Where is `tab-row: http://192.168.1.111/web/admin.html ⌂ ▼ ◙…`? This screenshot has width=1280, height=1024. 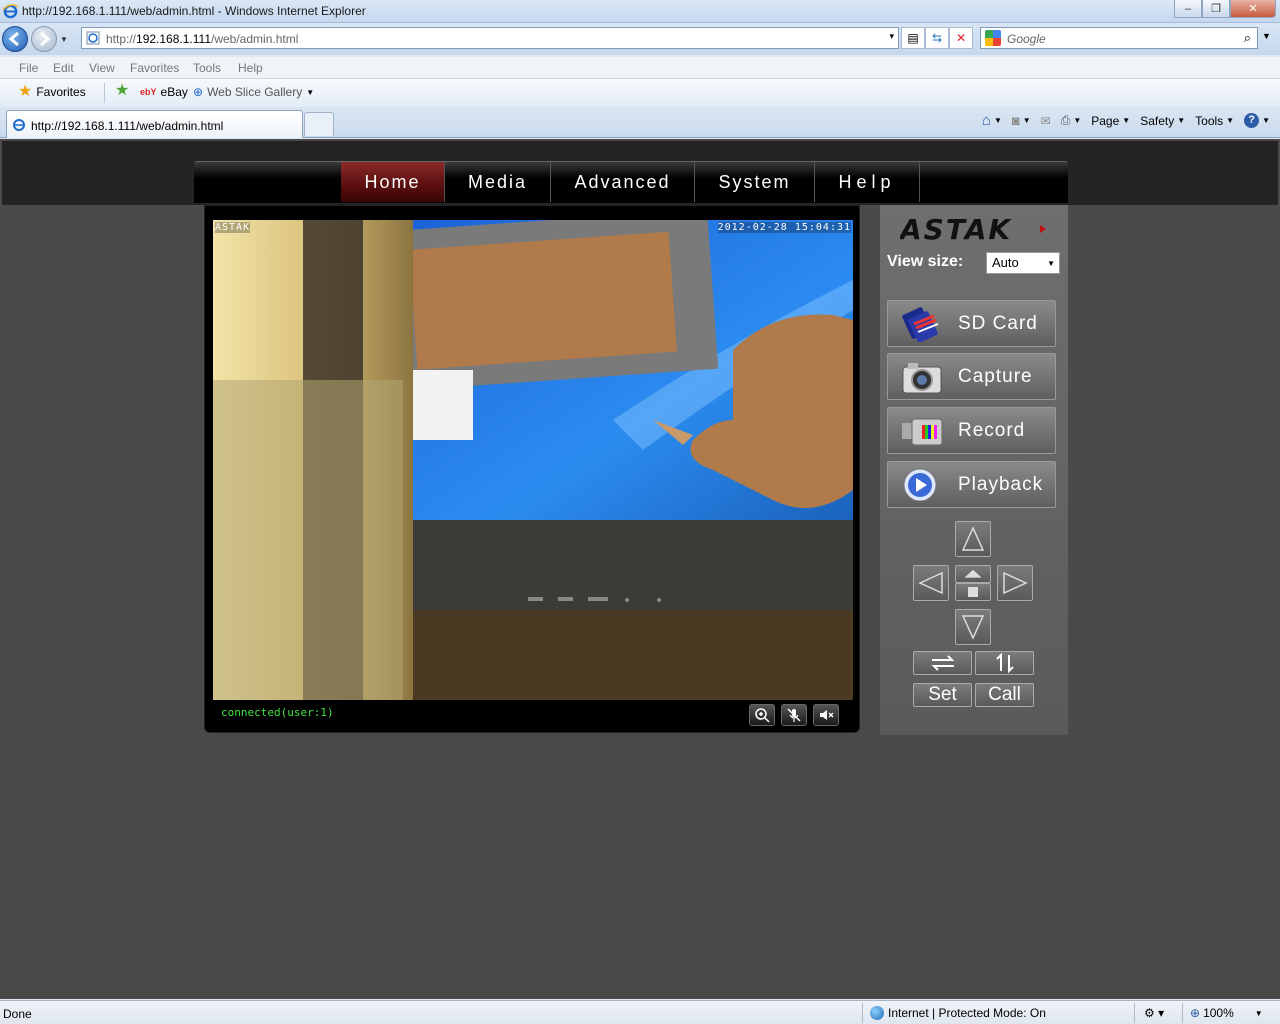 tab-row: http://192.168.1.111/web/admin.html ⌂ ▼ ◙… is located at coordinates (640, 122).